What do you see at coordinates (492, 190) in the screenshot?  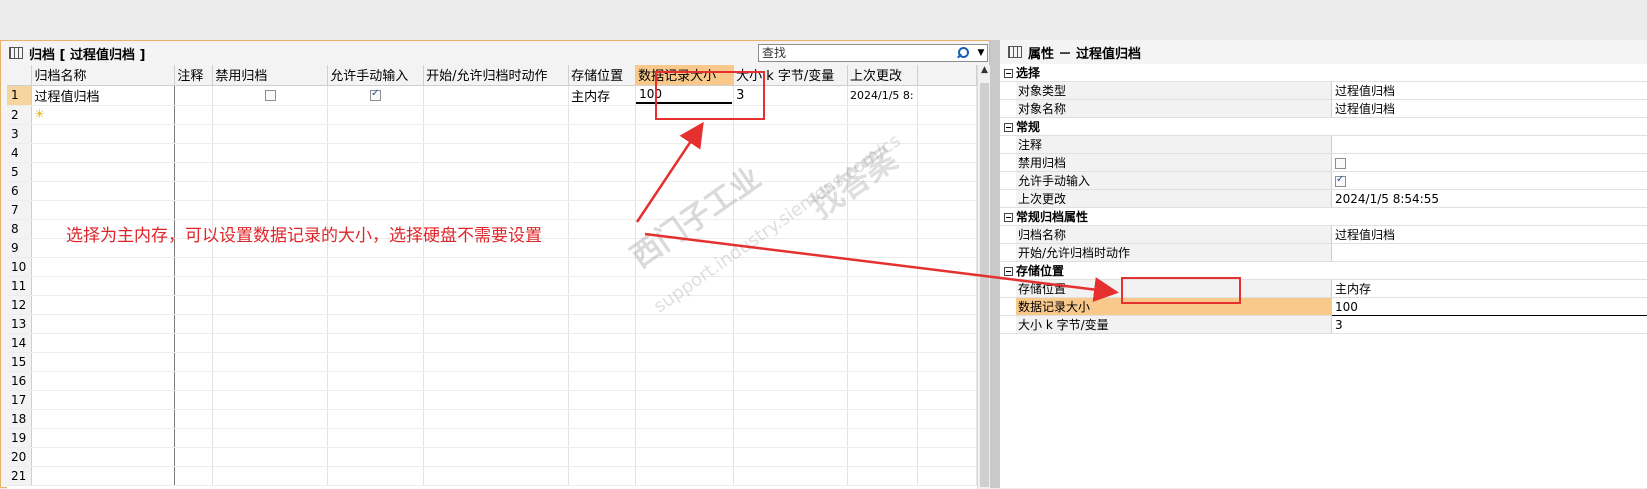 I see `table-row: 6` at bounding box center [492, 190].